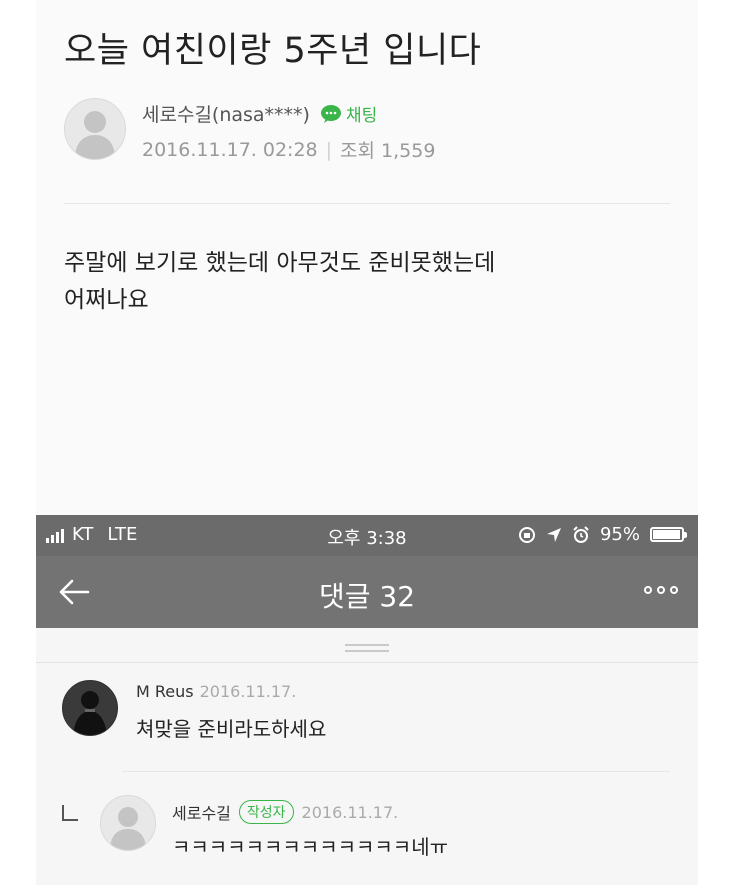 The width and height of the screenshot is (740, 895). Describe the element at coordinates (619, 534) in the screenshot. I see `battery-percent: 95%` at that location.